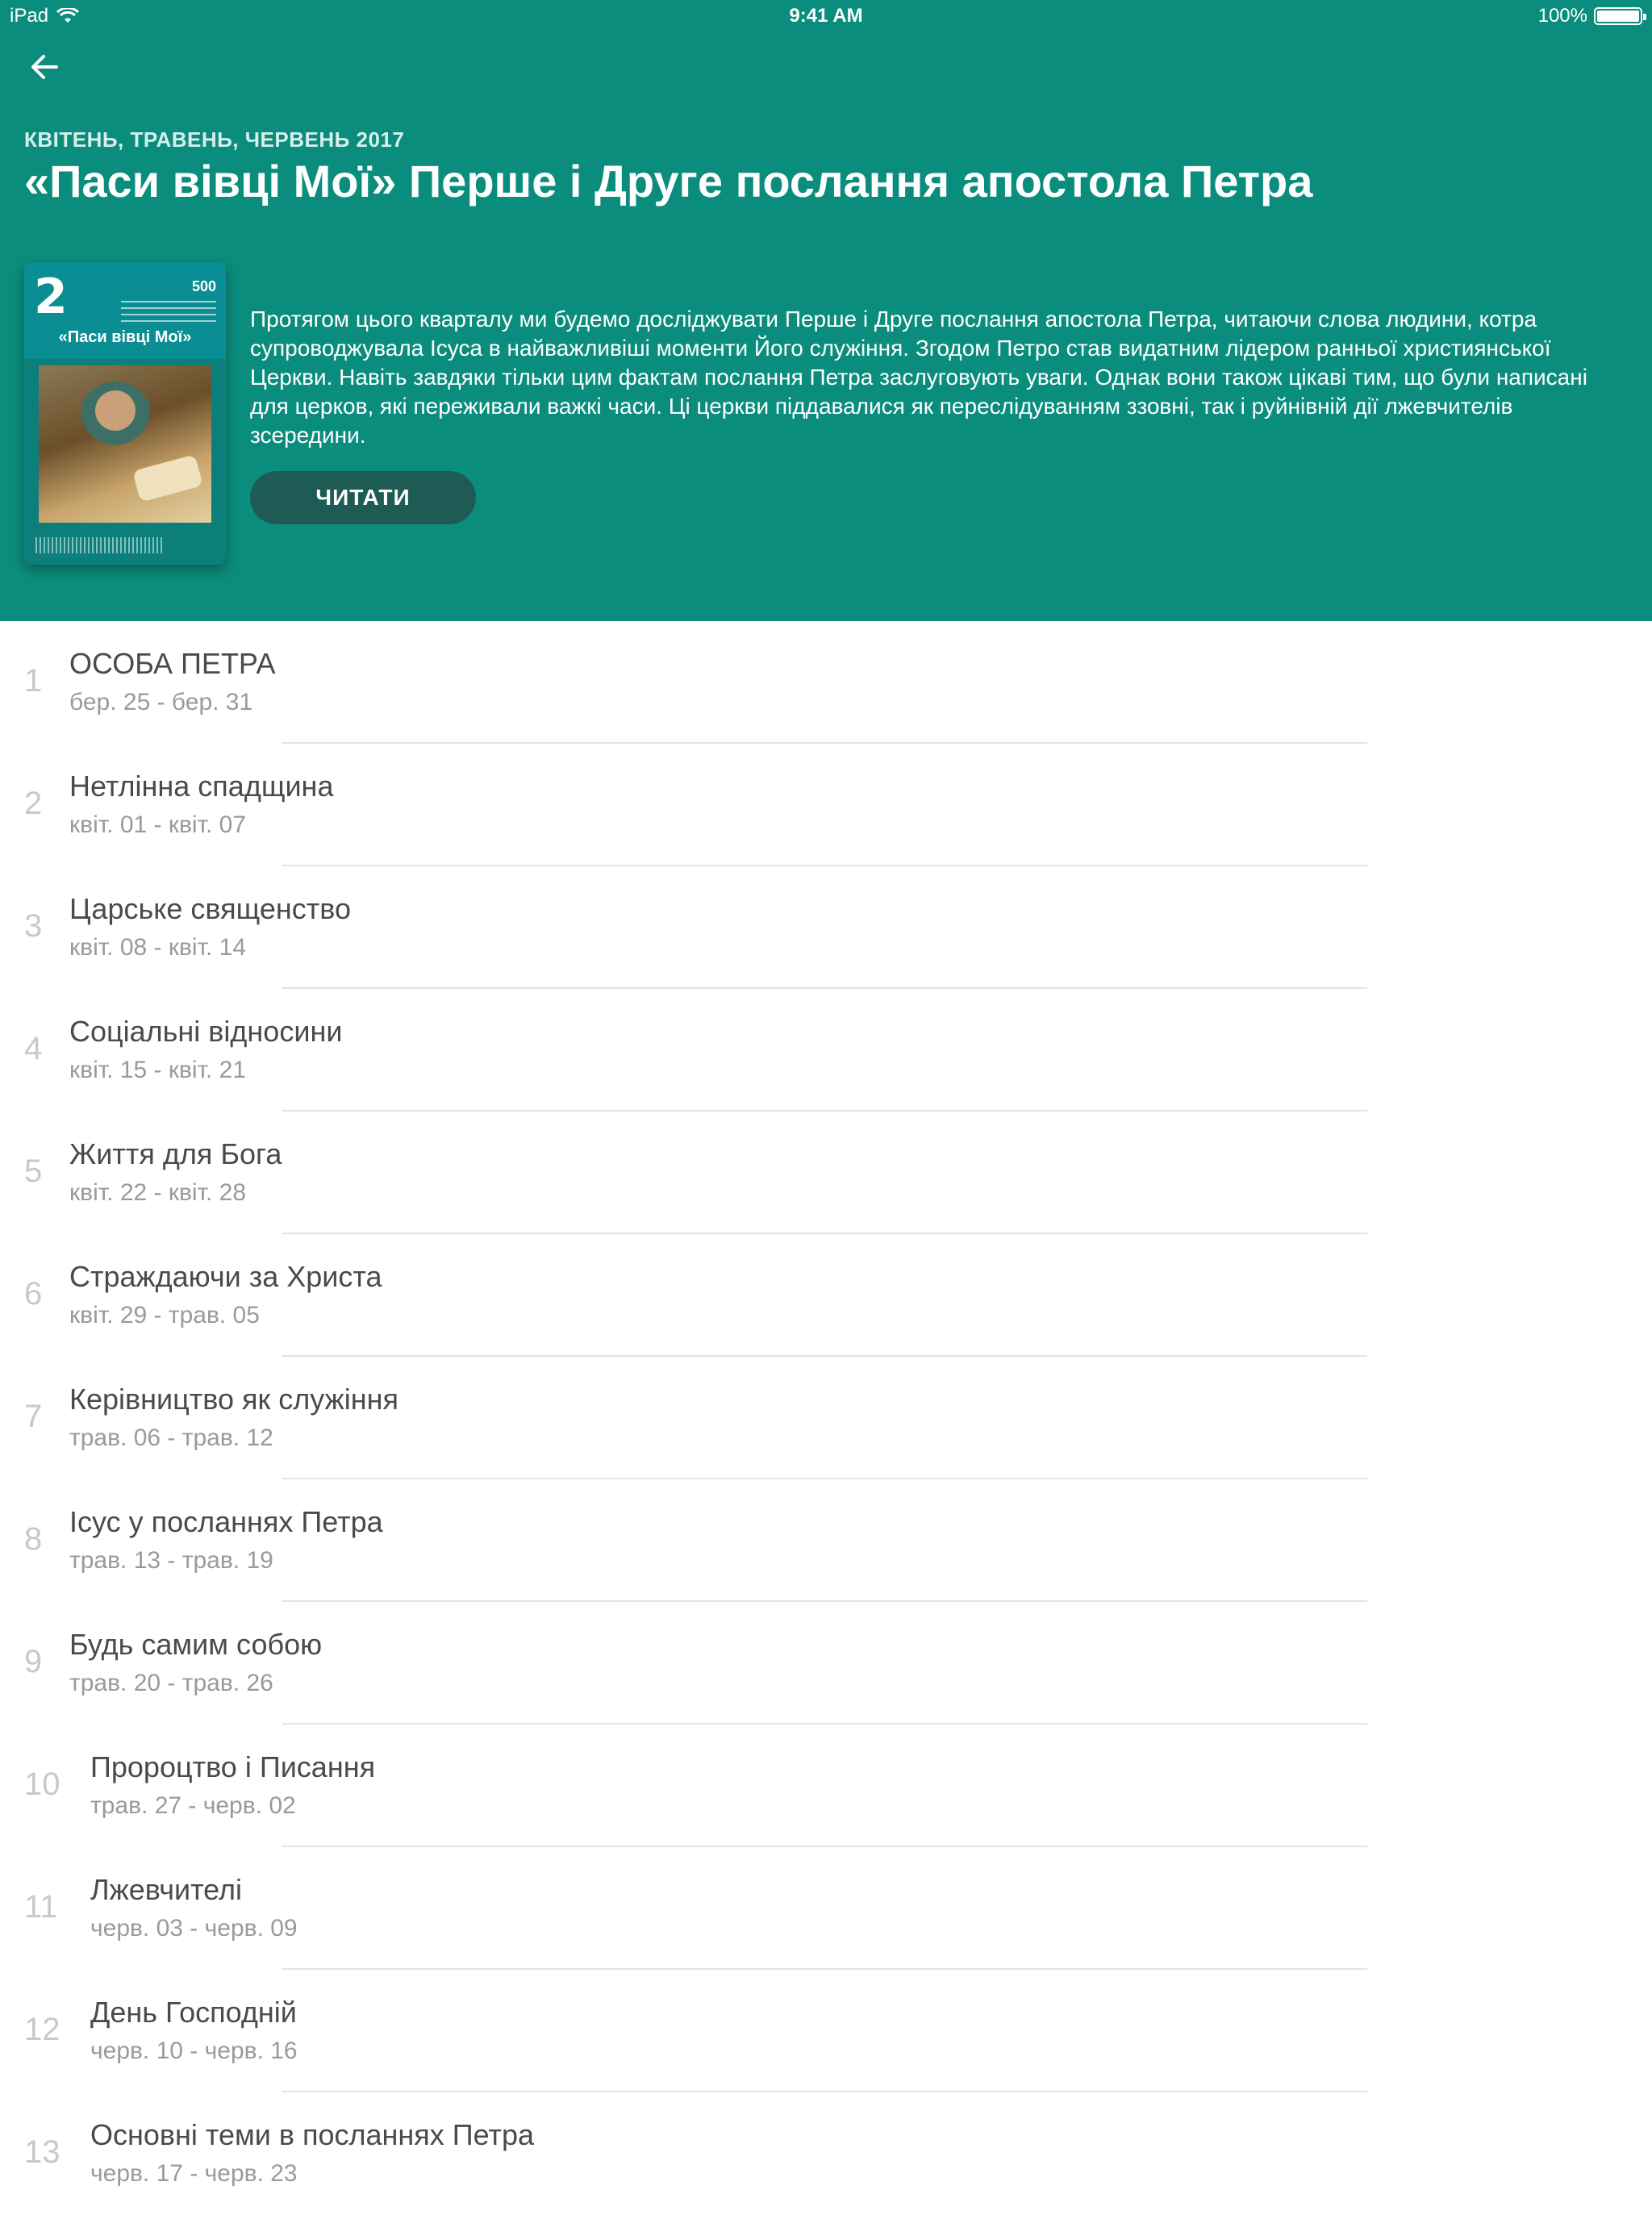  I want to click on lesson-title: День Господній, so click(193, 2012).